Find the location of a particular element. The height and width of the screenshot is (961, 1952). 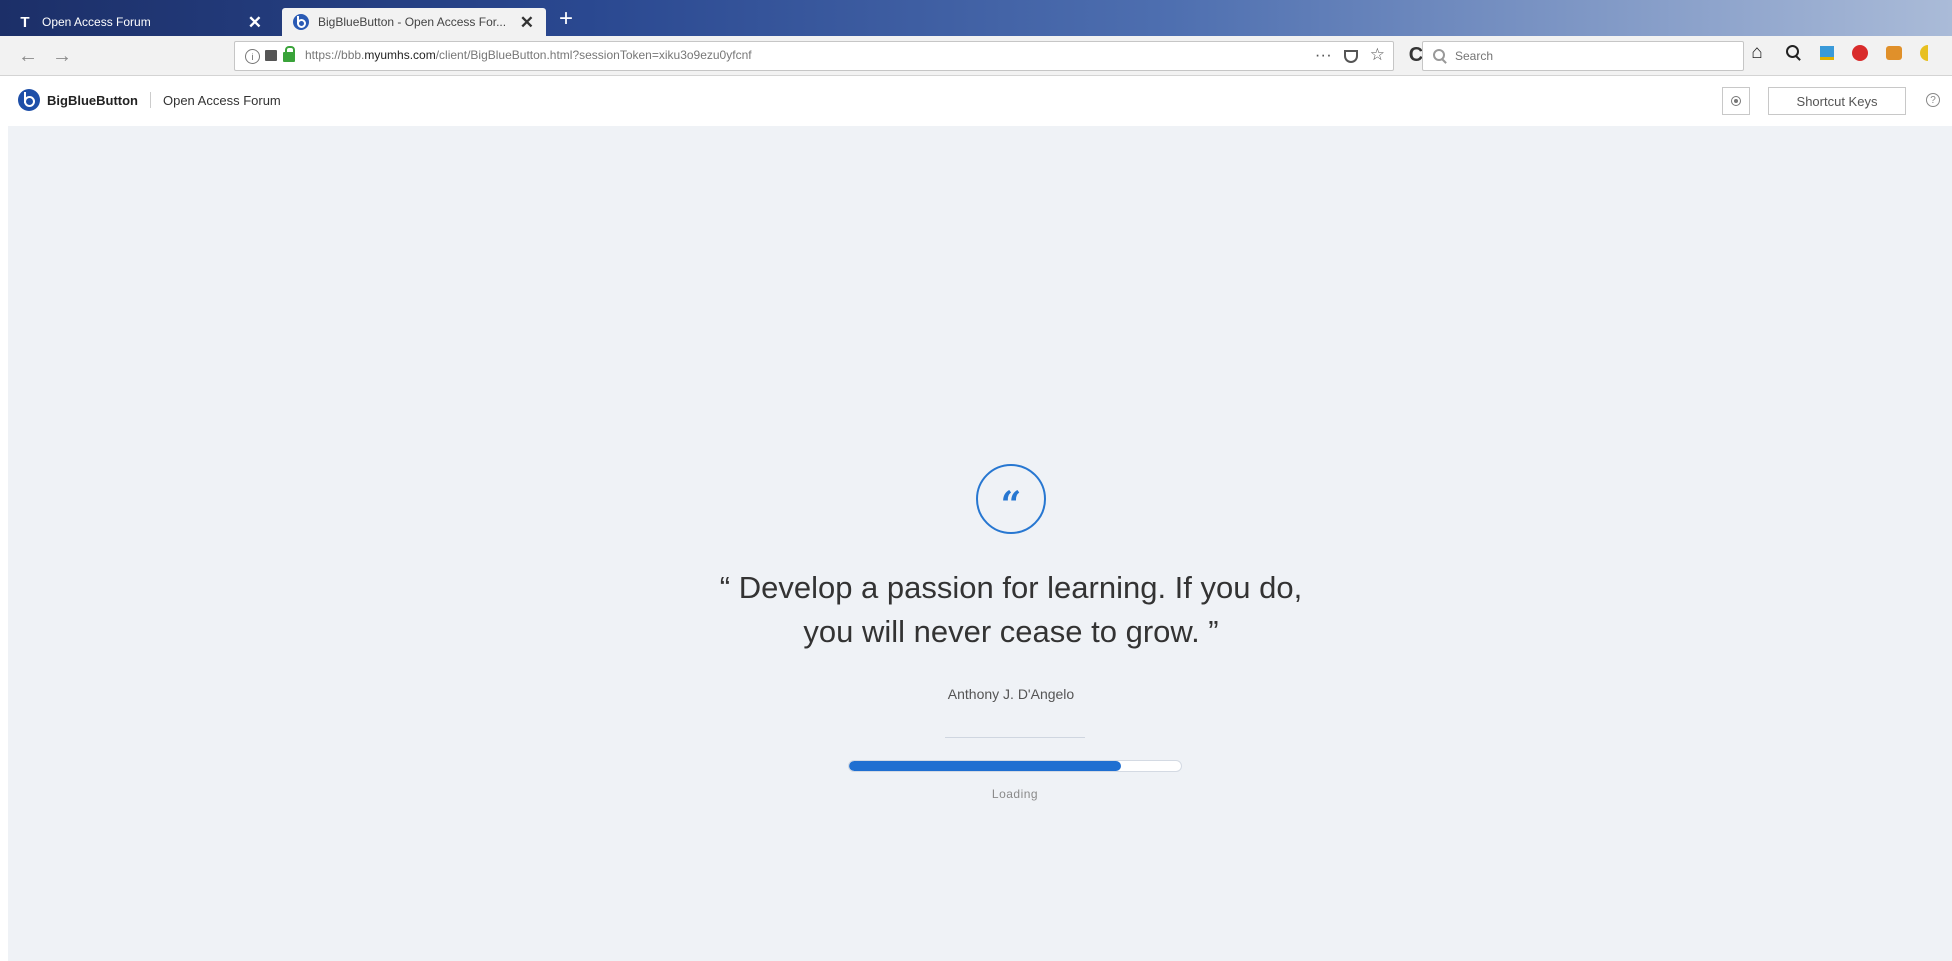

info-icon: i is located at coordinates (252, 56).